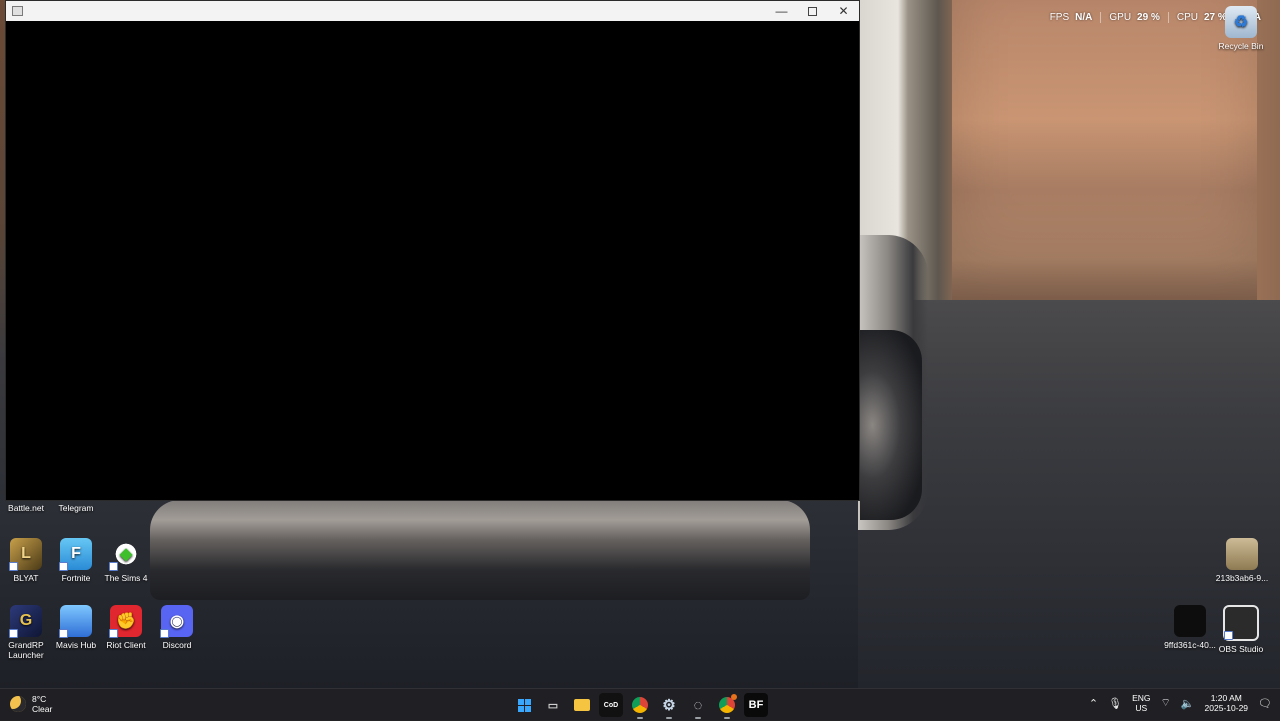  I want to click on chrome-icon, so click(640, 705).